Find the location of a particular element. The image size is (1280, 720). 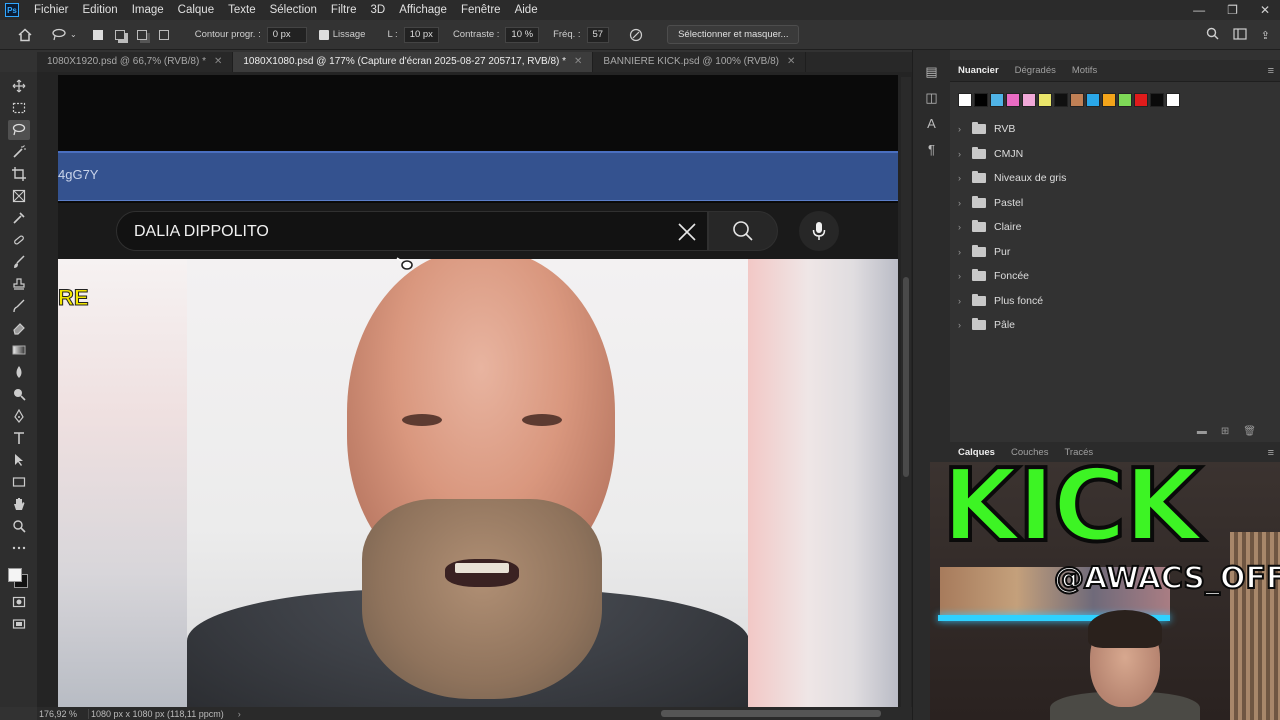

menu-affichage: Affichage is located at coordinates (423, 10).